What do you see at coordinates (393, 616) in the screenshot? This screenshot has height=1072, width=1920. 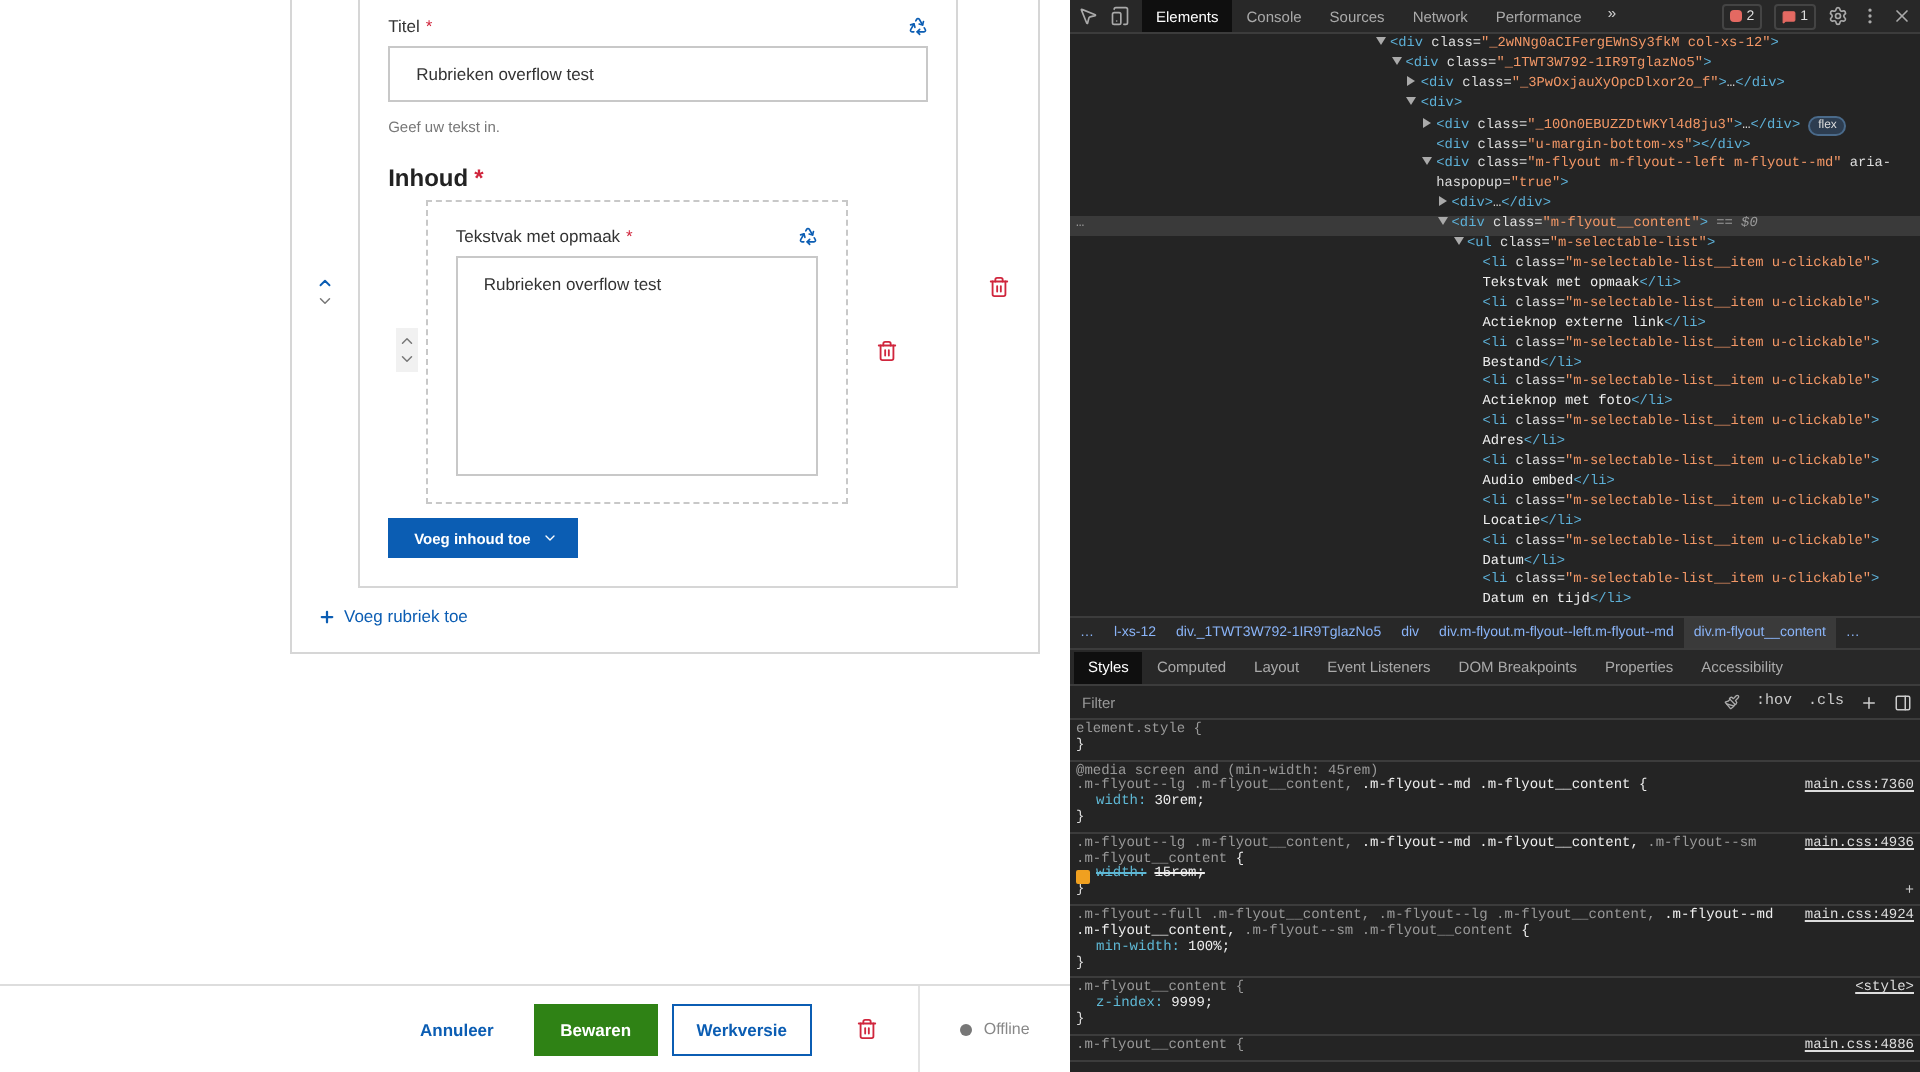 I see `add-section-link: Voeg rubriek toe` at bounding box center [393, 616].